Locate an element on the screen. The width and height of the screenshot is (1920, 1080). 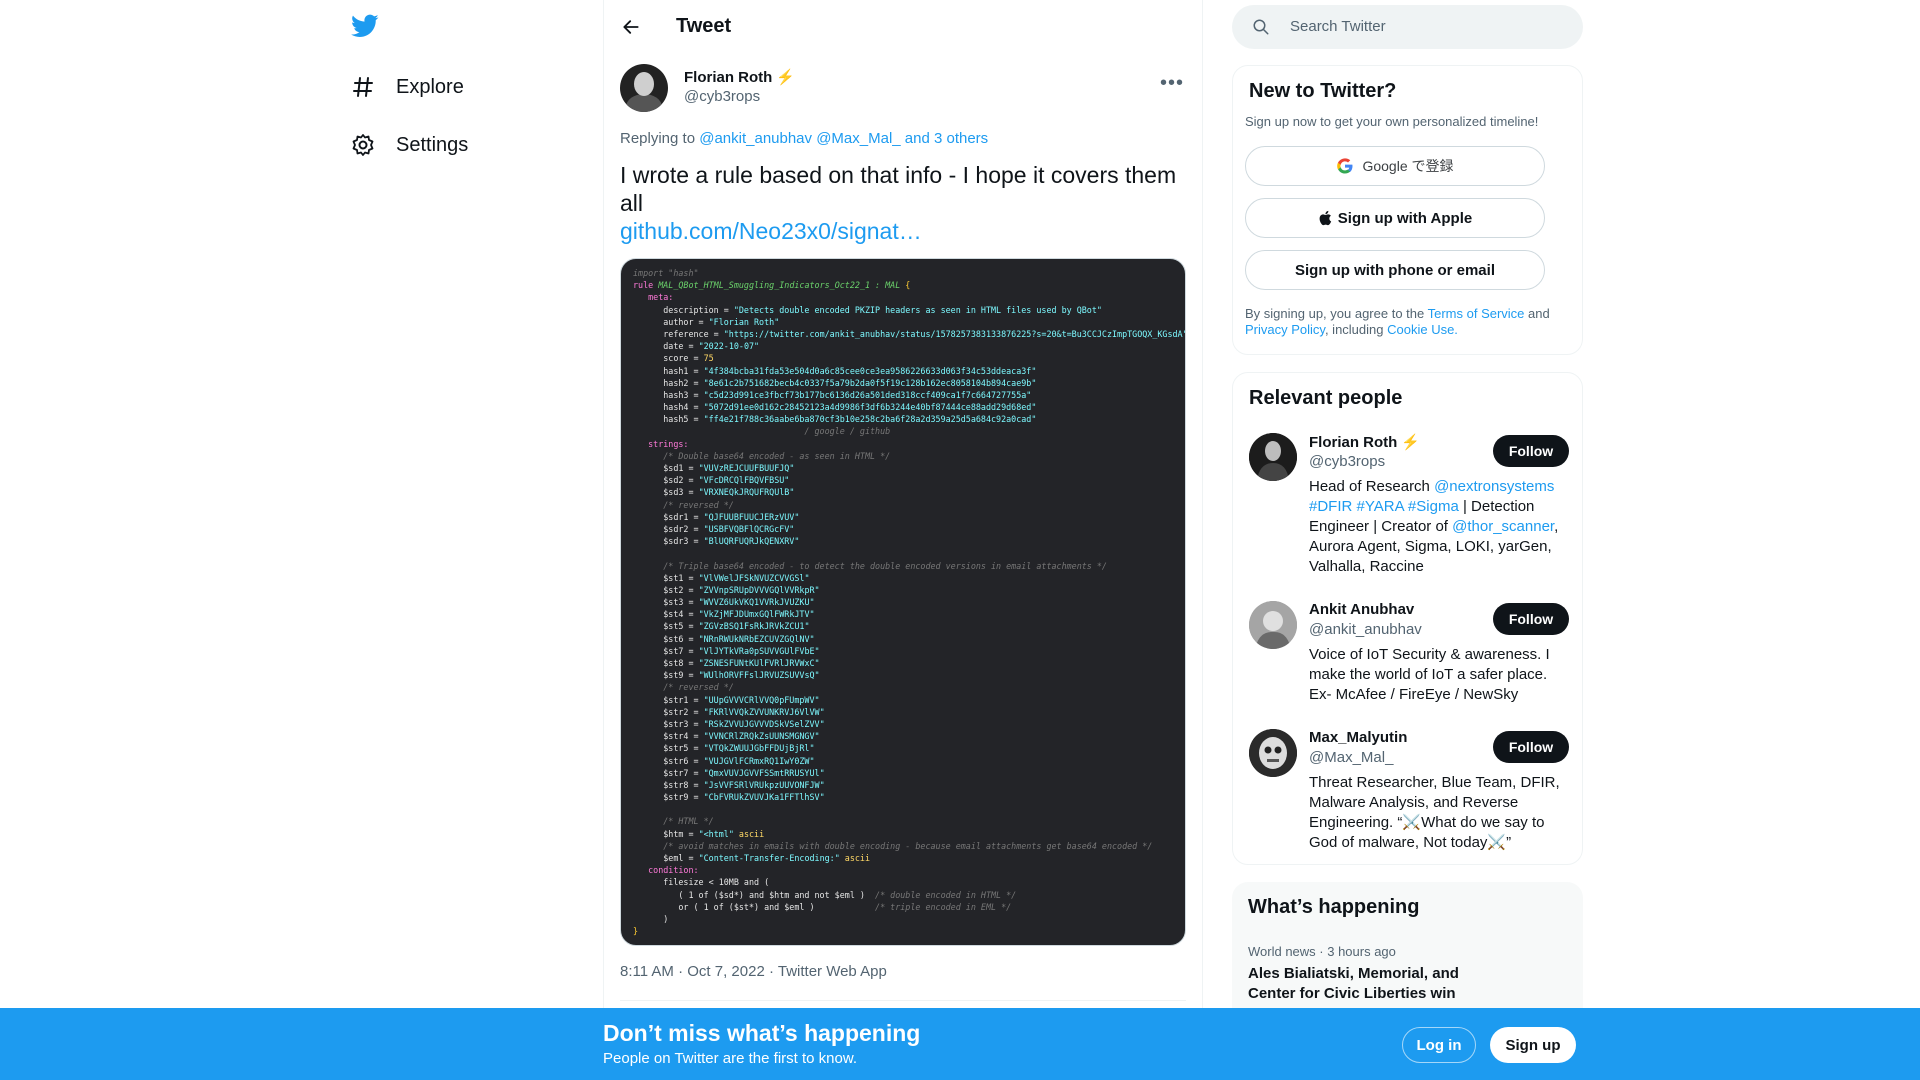
signup-button: Sign up is located at coordinates (1533, 1045).